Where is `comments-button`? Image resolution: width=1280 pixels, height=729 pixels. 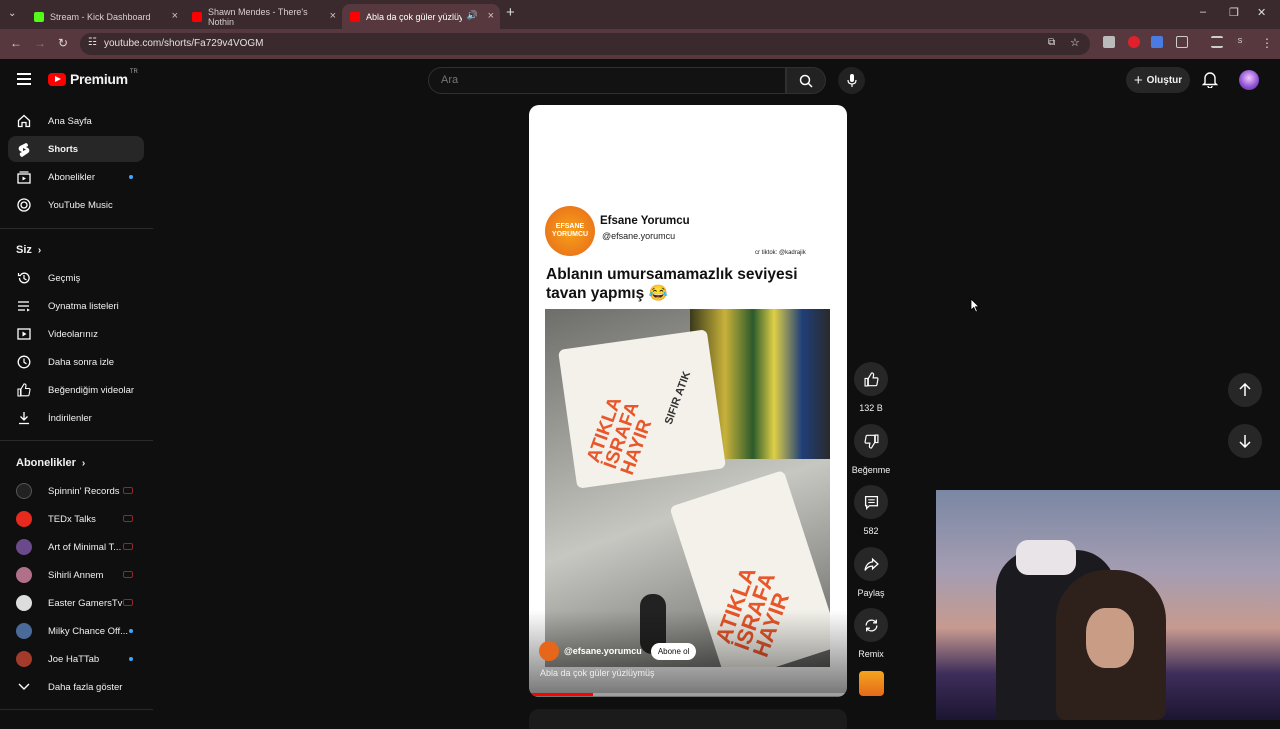
comments-button is located at coordinates (871, 502).